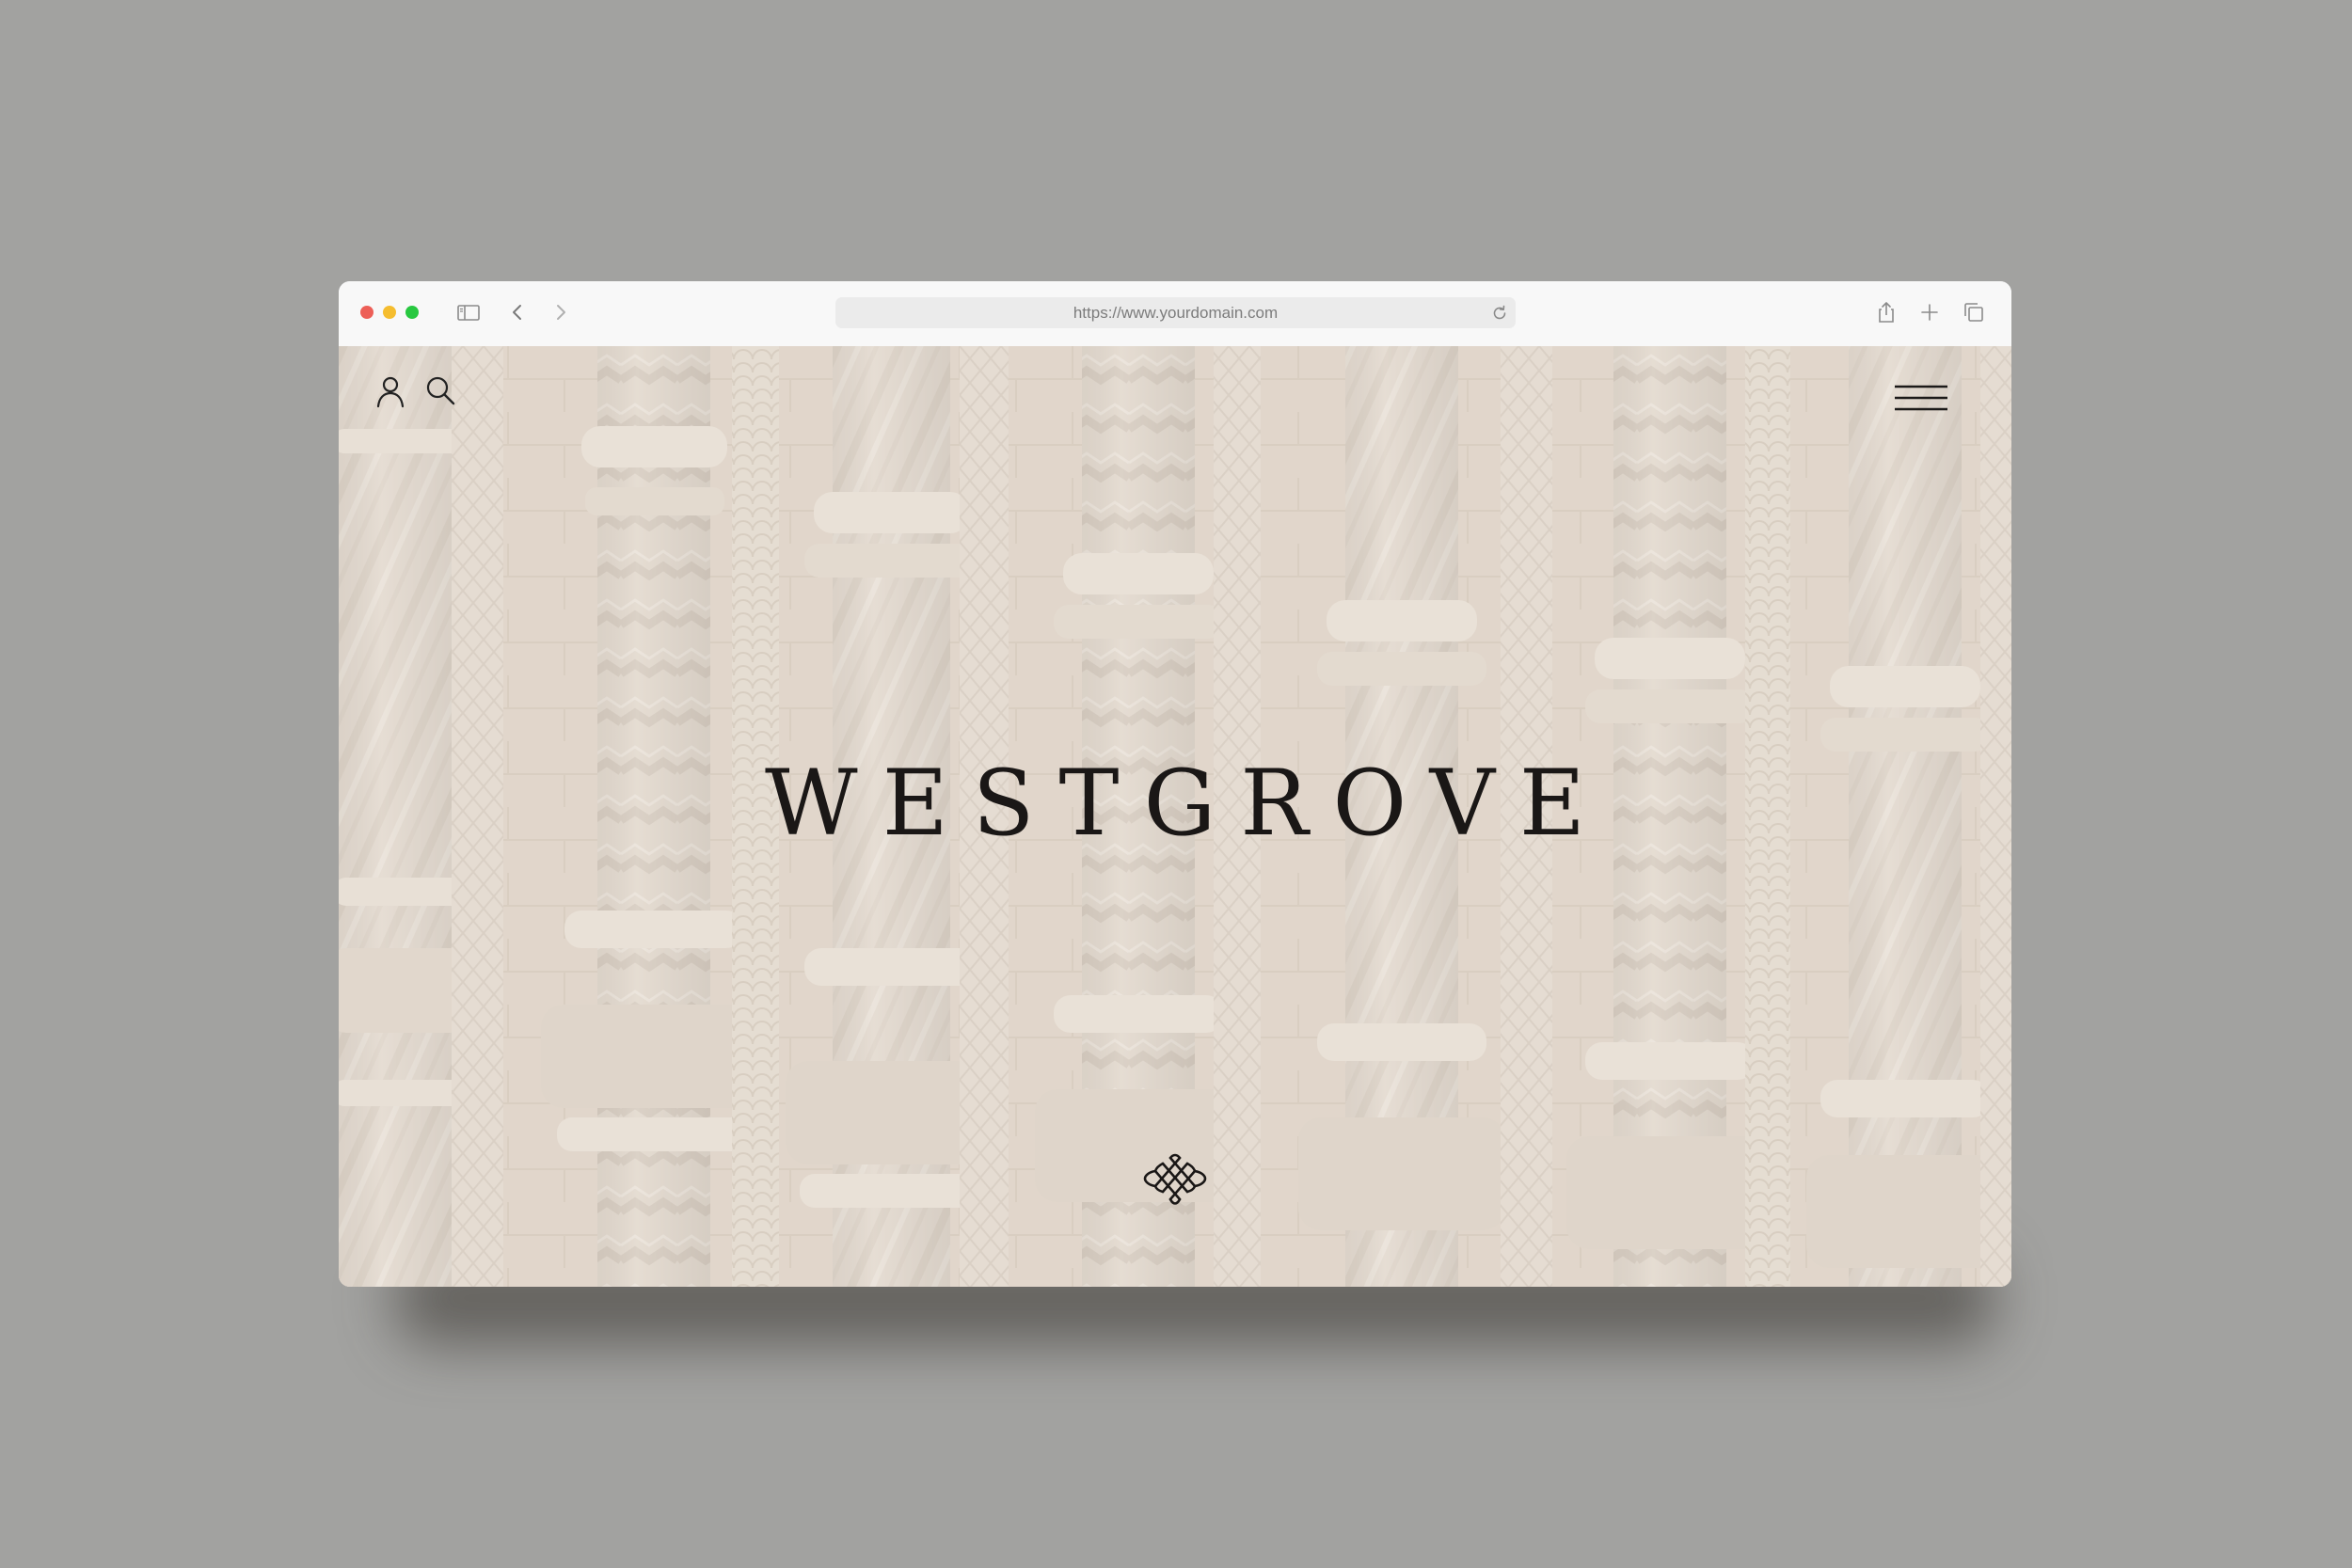 This screenshot has width=2352, height=1568. What do you see at coordinates (366, 312) in the screenshot?
I see `close-window-button` at bounding box center [366, 312].